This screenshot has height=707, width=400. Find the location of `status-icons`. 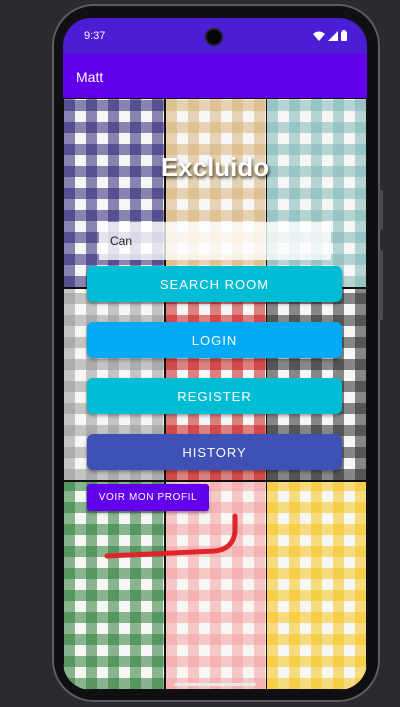

status-icons is located at coordinates (330, 35).